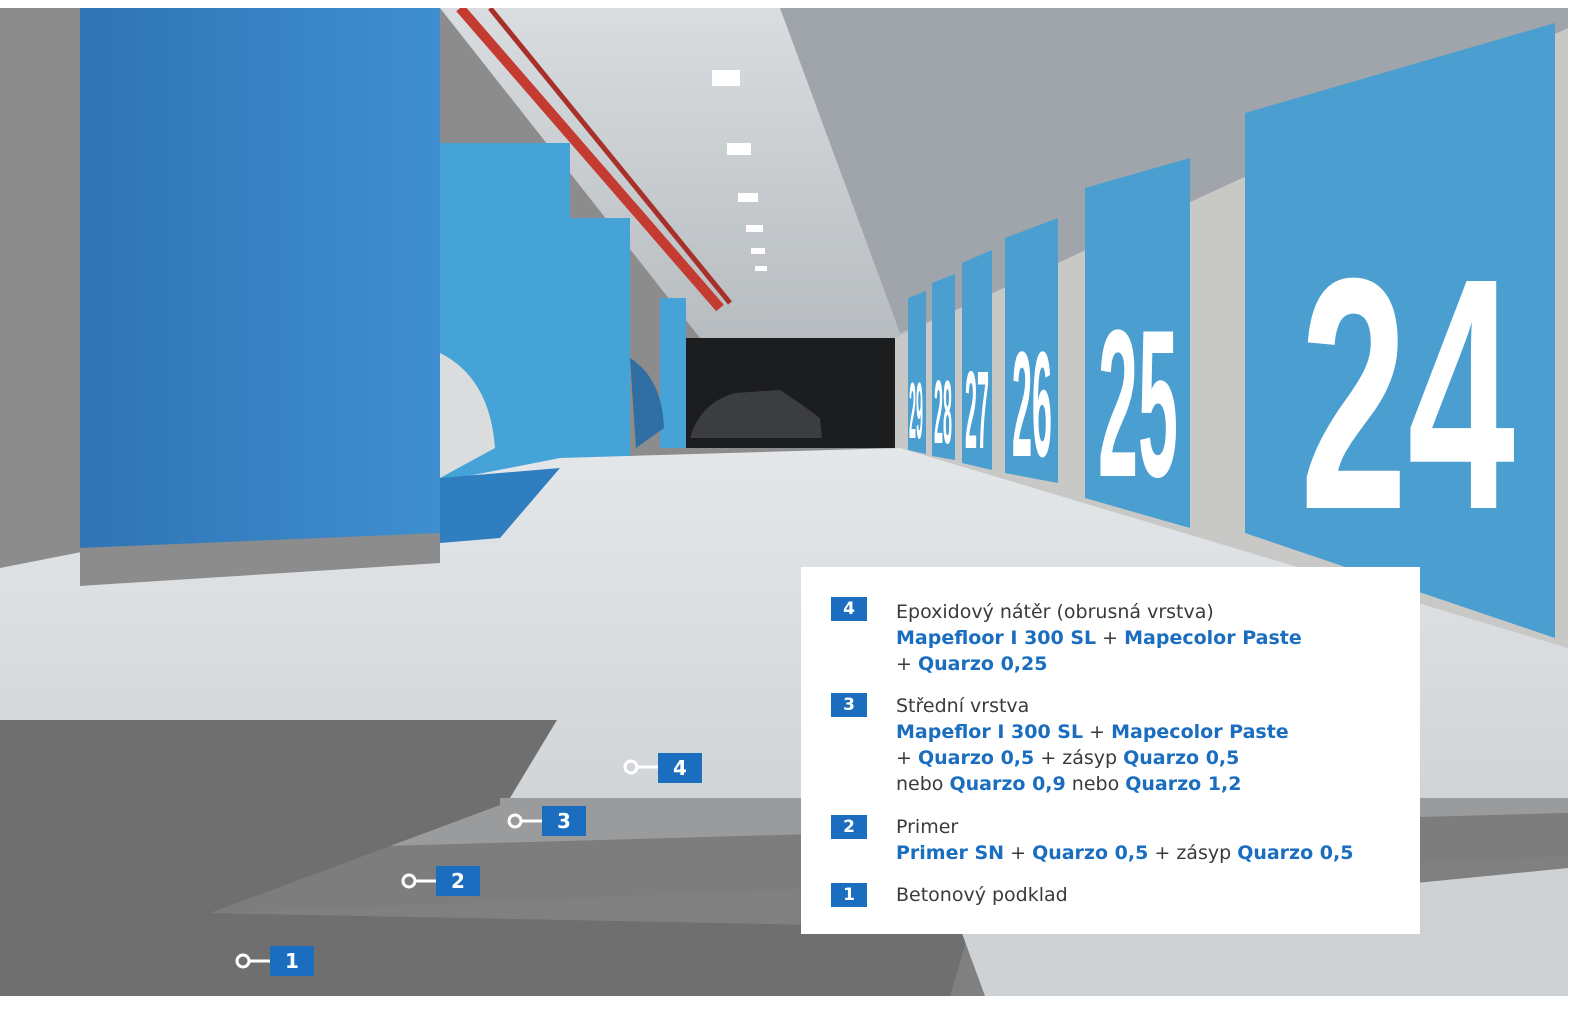 The width and height of the screenshot is (1588, 1017). What do you see at coordinates (943, 413) in the screenshot?
I see `door-number-28: 28` at bounding box center [943, 413].